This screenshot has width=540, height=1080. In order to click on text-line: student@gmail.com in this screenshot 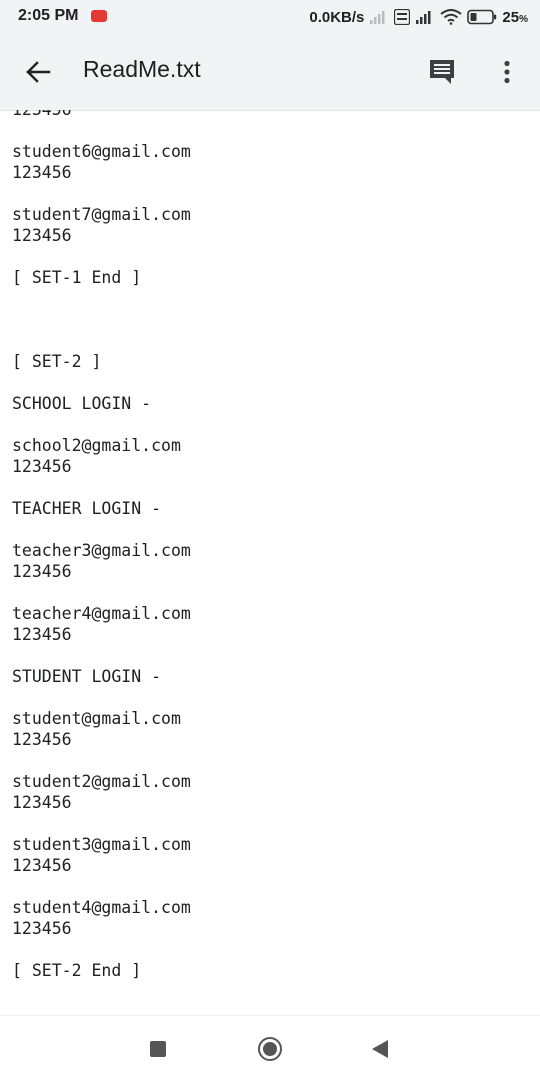, I will do `click(96, 718)`.